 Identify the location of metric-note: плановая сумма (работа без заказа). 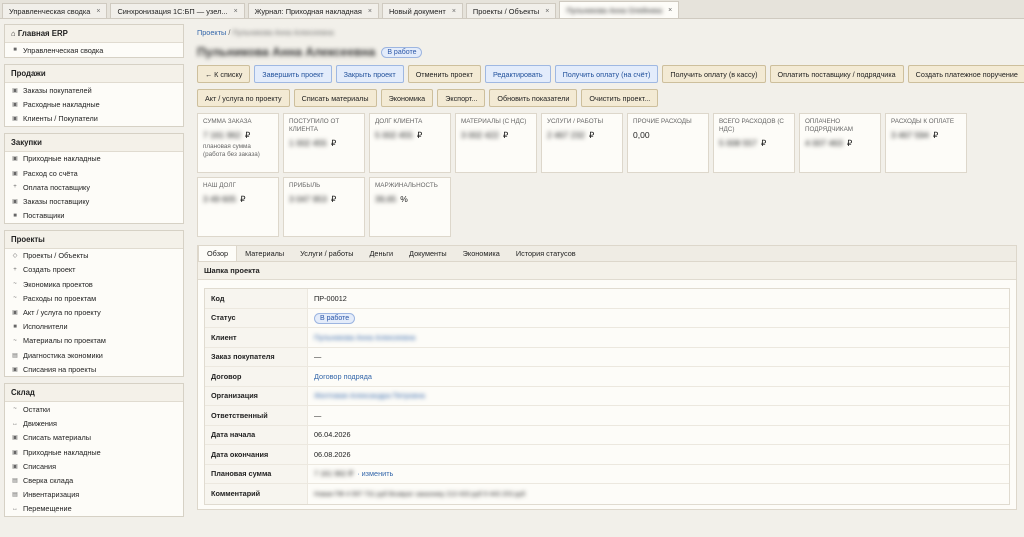
(231, 150).